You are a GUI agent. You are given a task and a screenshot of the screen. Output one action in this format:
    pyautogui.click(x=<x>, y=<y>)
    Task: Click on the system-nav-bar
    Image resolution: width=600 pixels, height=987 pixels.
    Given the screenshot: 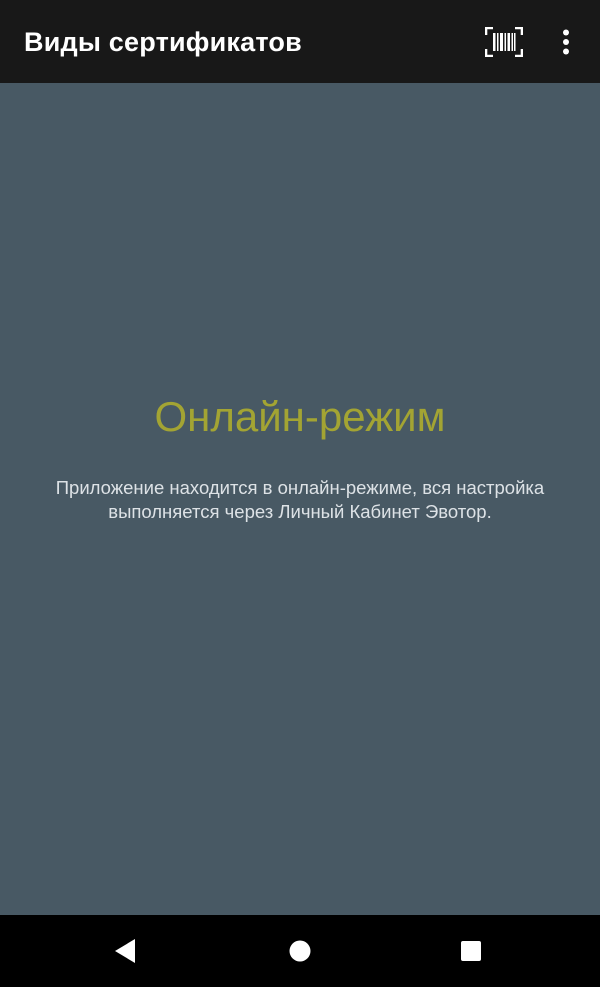 What is the action you would take?
    pyautogui.click(x=300, y=951)
    